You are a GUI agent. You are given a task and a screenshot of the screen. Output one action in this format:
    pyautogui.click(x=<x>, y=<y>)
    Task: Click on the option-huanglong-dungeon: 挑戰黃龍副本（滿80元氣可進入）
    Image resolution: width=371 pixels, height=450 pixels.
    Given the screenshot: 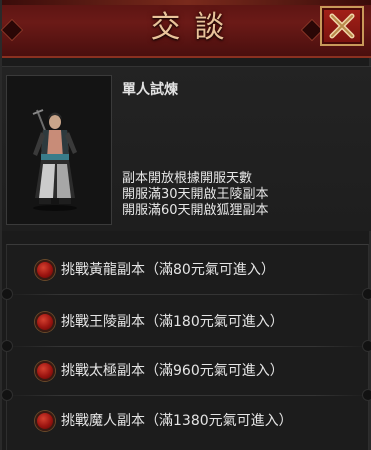 What is the action you would take?
    pyautogui.click(x=186, y=272)
    